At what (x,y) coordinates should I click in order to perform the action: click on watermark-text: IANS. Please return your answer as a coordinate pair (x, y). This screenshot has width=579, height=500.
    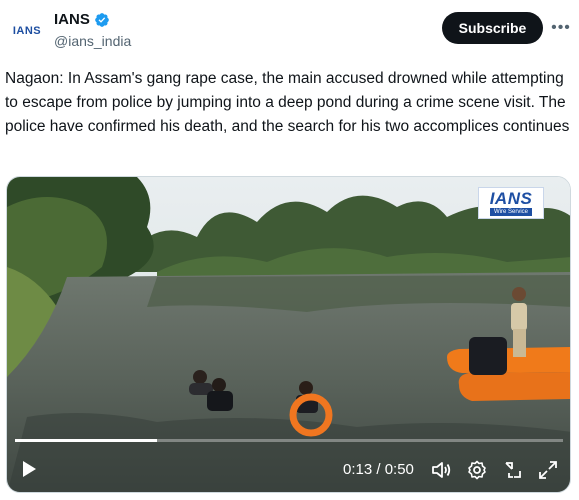
    Looking at the image, I should click on (511, 198).